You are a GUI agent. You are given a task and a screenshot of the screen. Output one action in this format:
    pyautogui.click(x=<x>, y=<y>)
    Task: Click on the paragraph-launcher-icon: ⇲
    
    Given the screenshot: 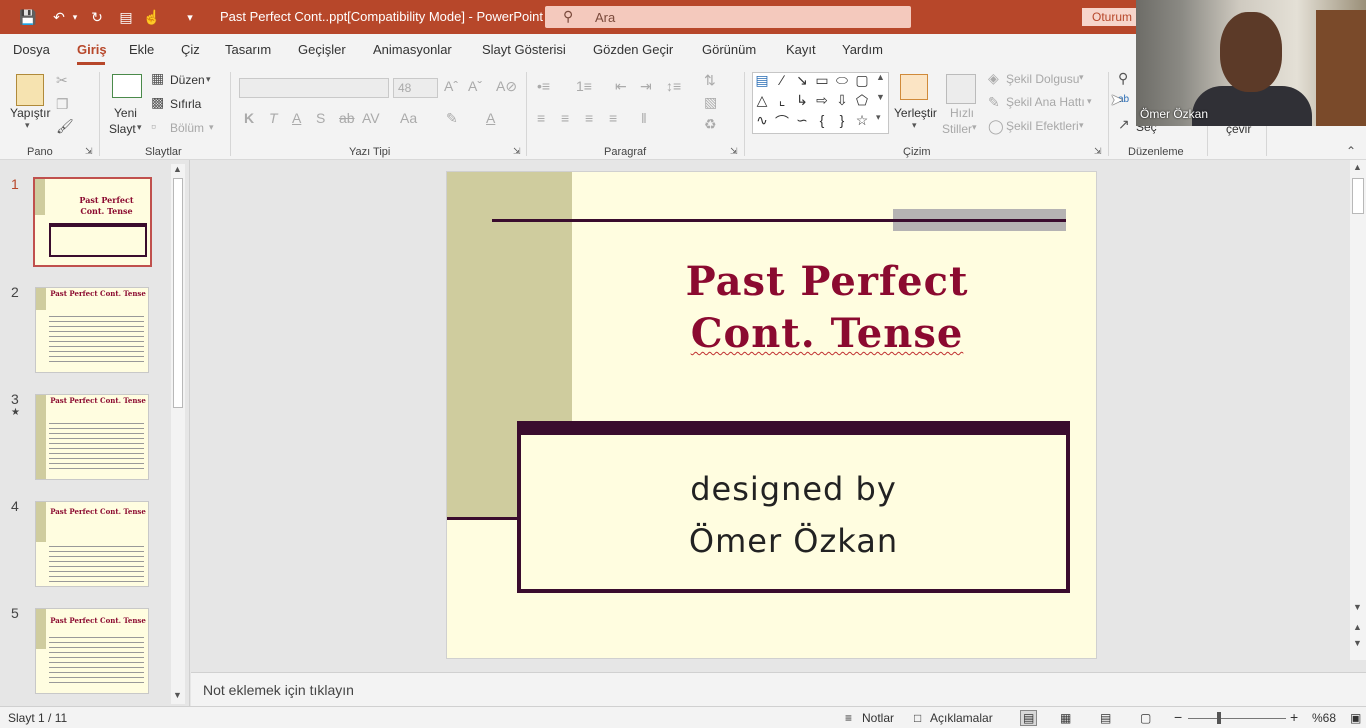 What is the action you would take?
    pyautogui.click(x=734, y=151)
    